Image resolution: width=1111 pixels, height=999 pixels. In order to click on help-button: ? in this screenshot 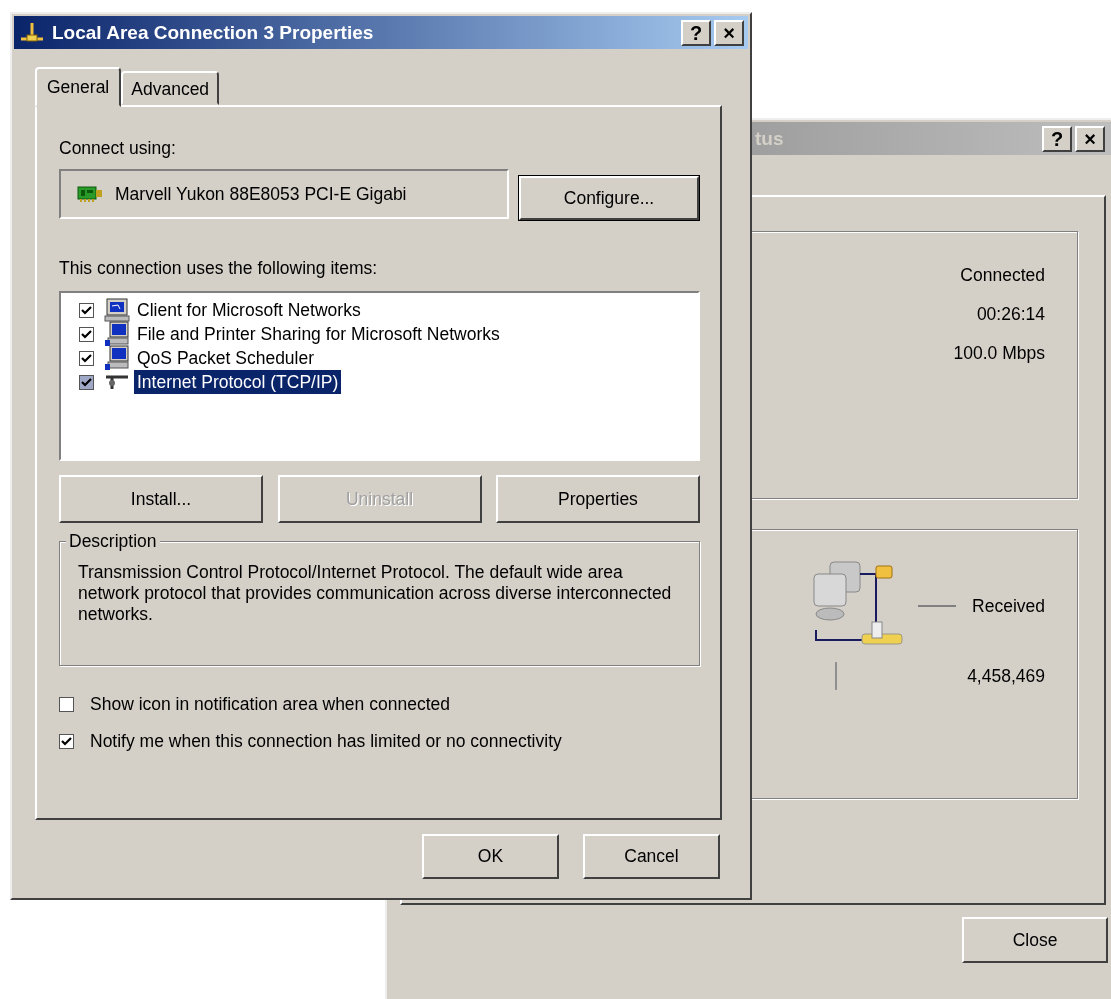, I will do `click(696, 32)`.